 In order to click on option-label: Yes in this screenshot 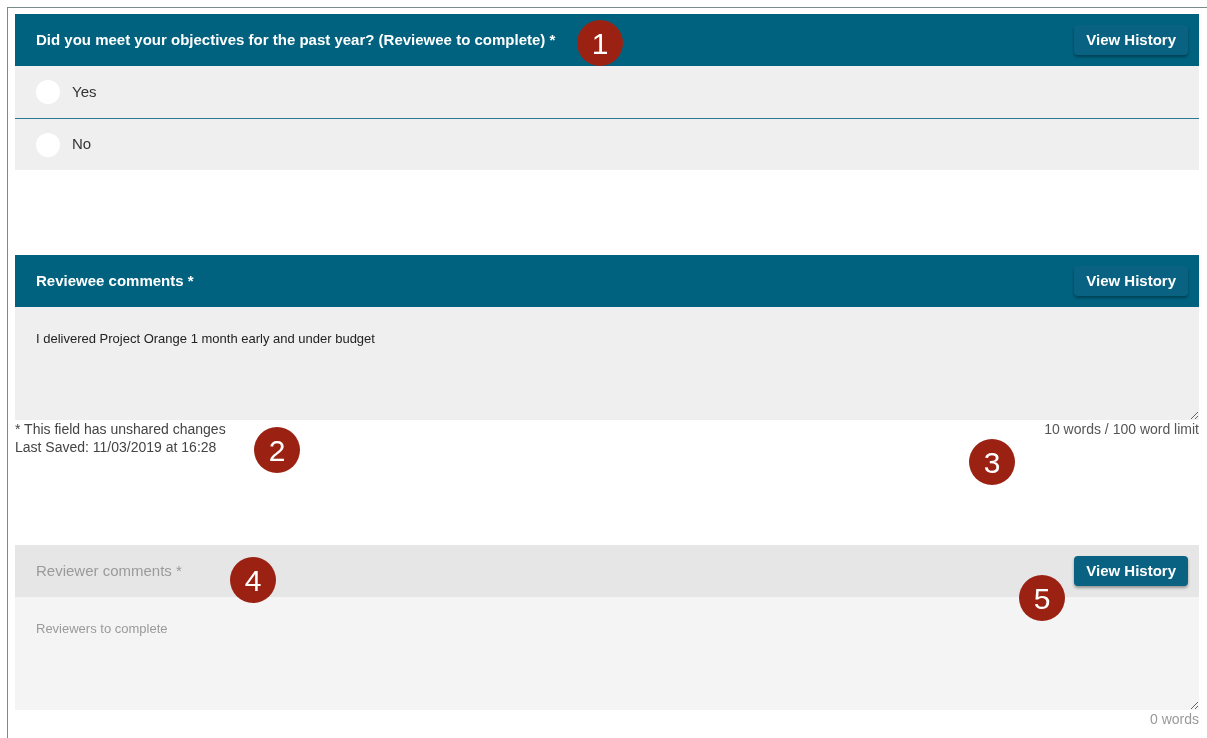, I will do `click(84, 91)`.